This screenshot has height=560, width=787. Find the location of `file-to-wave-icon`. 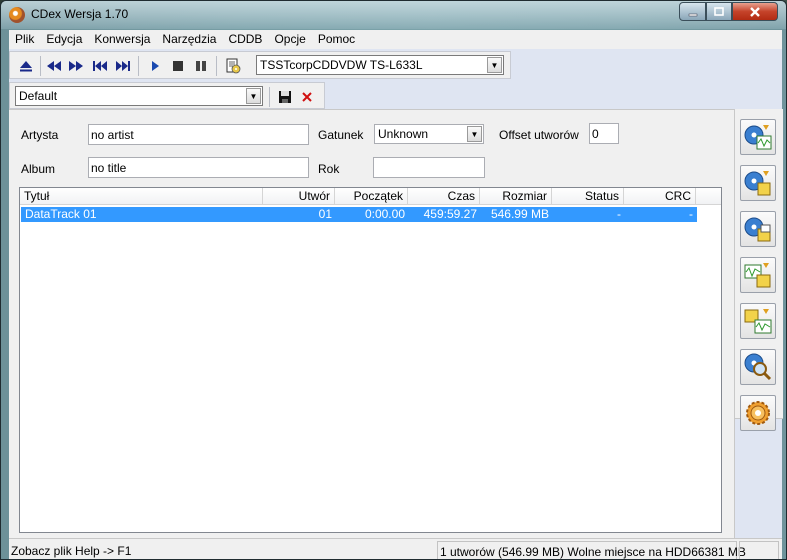

file-to-wave-icon is located at coordinates (758, 321).